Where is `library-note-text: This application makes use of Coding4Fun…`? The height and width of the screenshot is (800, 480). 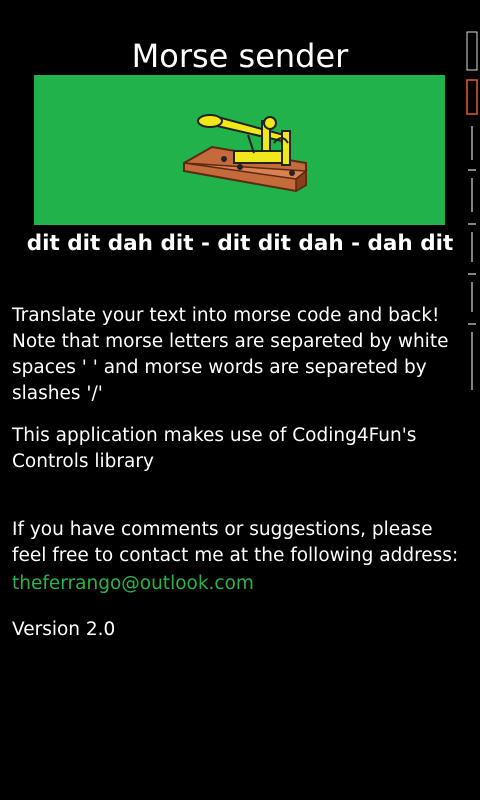 library-note-text: This application makes use of Coding4Fun… is located at coordinates (214, 448).